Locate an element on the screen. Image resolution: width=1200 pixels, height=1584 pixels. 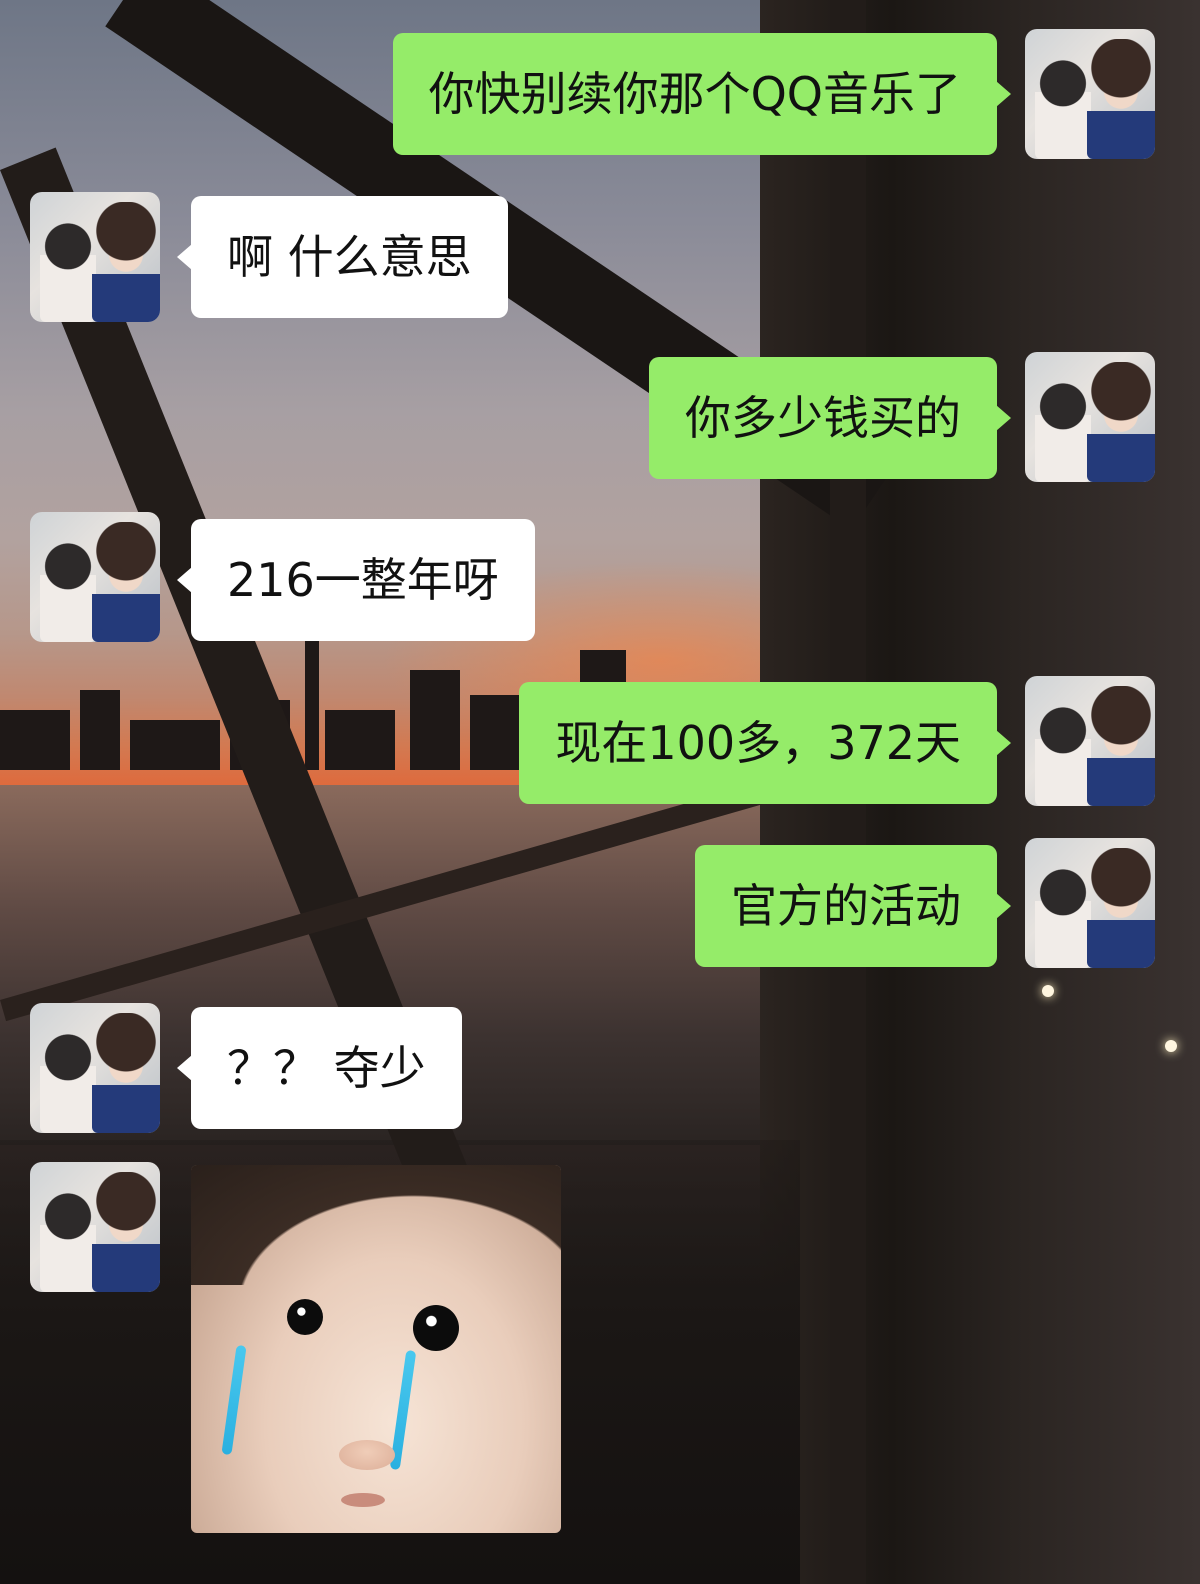
received-message-bubble: ？？ 夺少 is located at coordinates (319, 1068).